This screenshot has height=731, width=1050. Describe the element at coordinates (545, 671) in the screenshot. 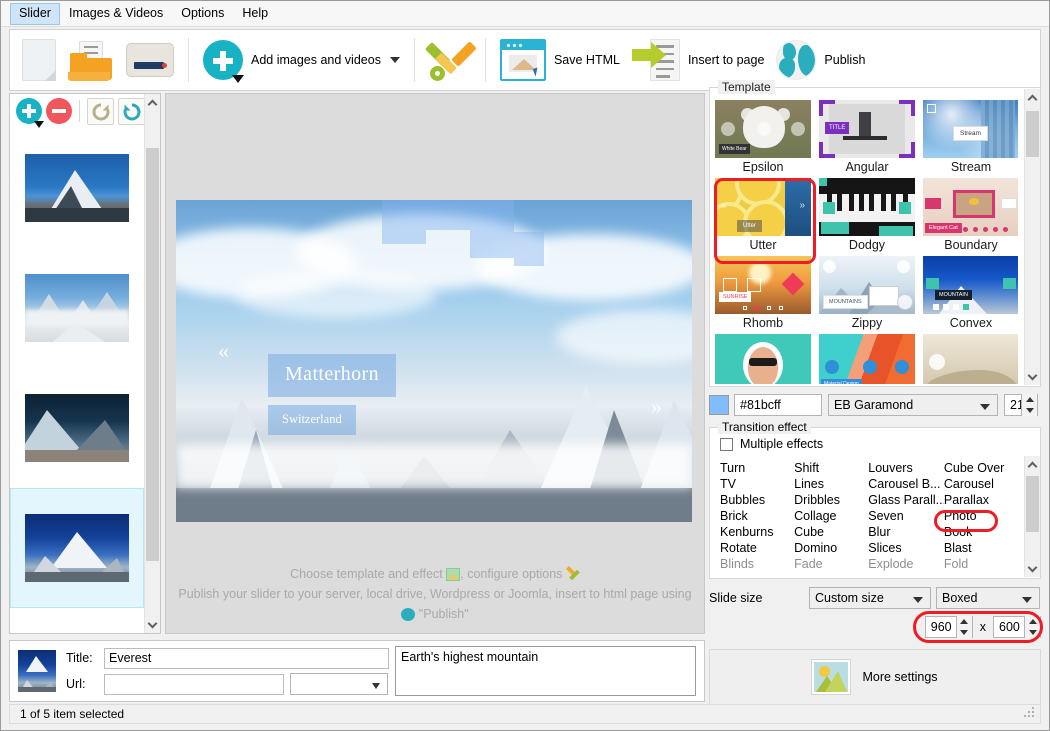

I see `description-textarea: Earth's highest mountain` at that location.